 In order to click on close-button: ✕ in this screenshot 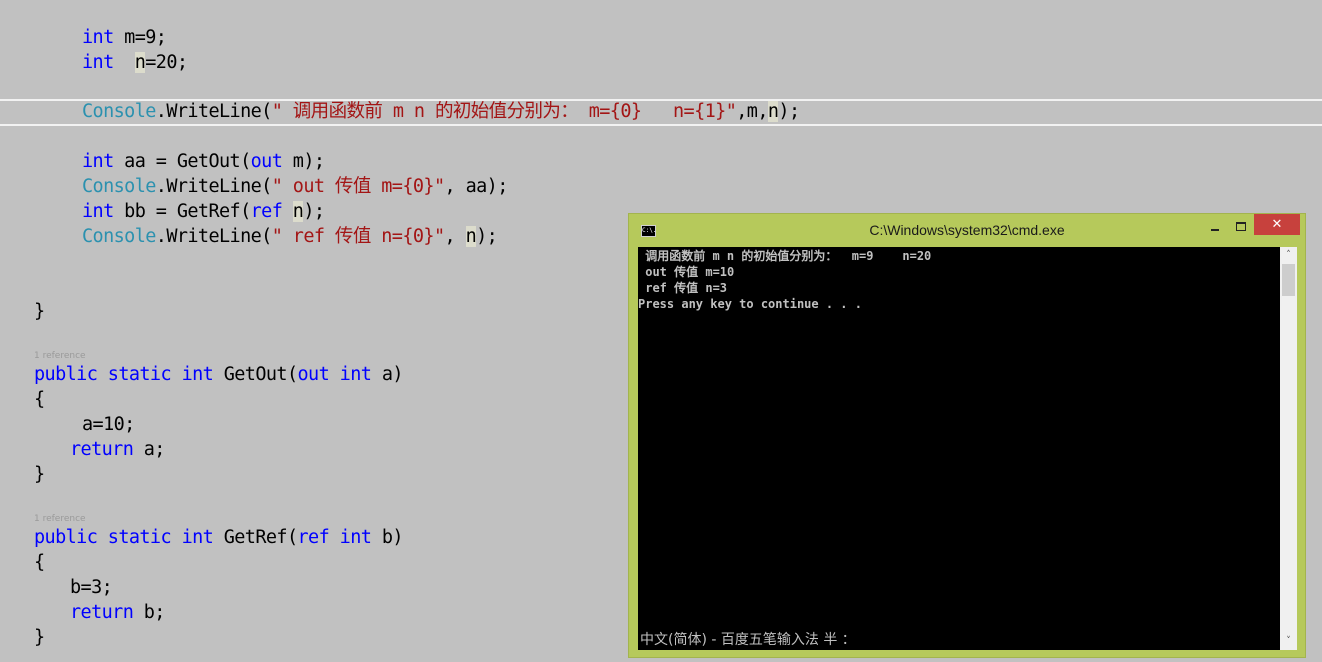, I will do `click(1277, 224)`.